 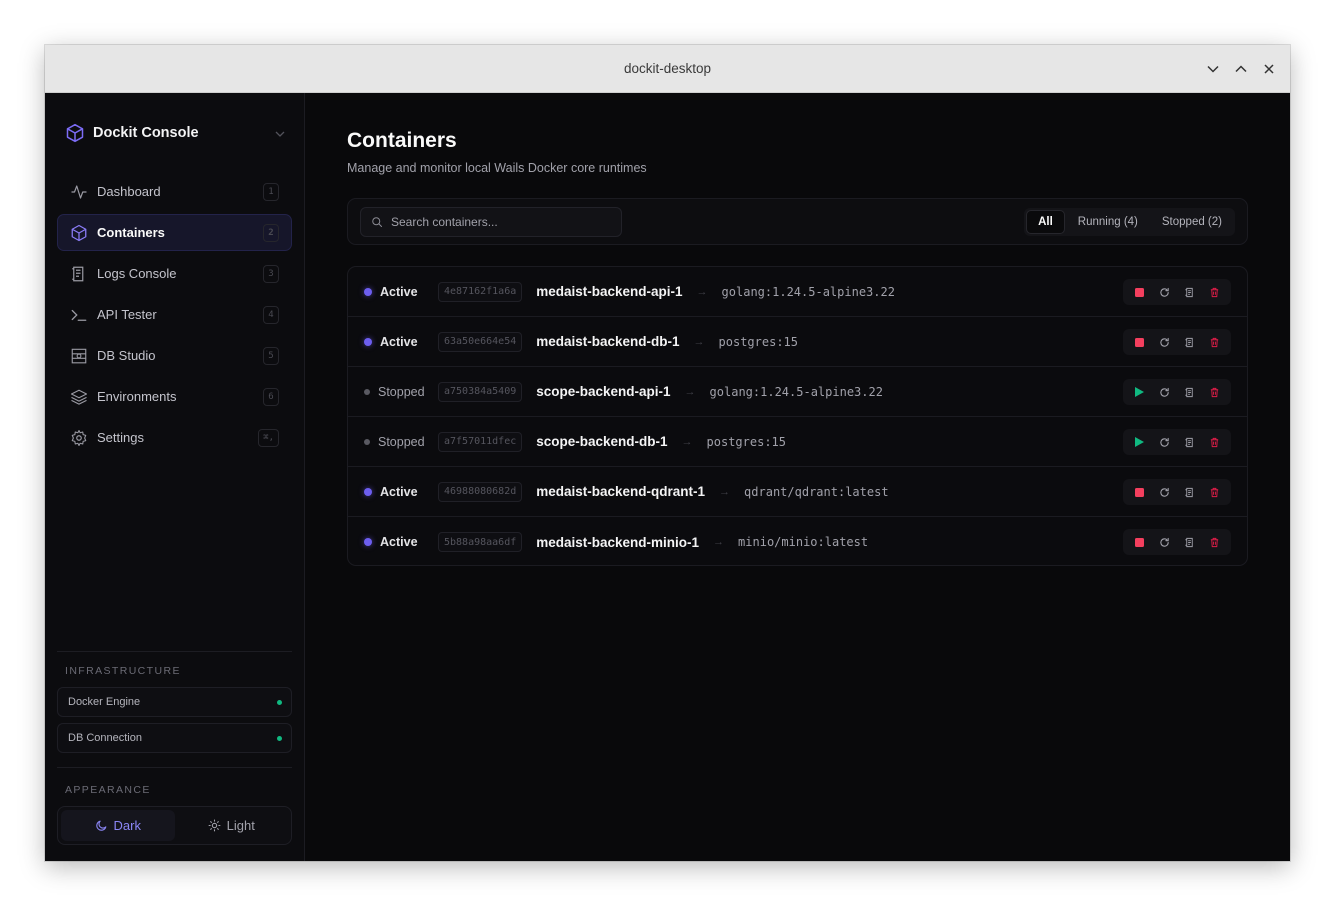 What do you see at coordinates (118, 825) in the screenshot?
I see `dark-theme-button: Dark` at bounding box center [118, 825].